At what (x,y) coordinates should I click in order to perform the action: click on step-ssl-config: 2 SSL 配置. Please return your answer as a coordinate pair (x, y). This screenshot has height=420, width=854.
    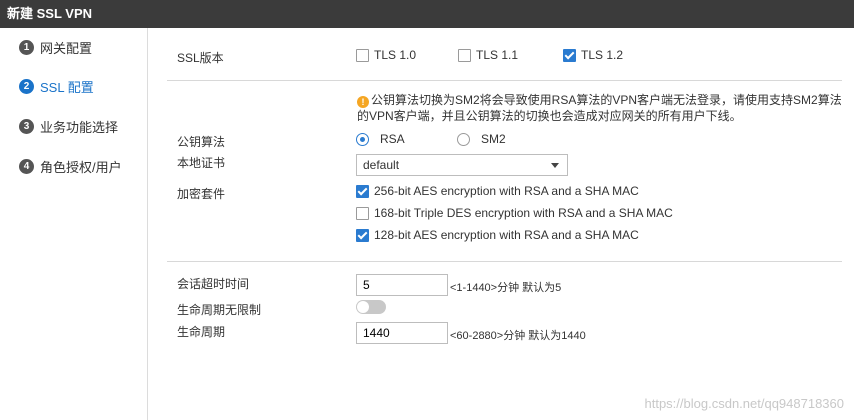
    Looking at the image, I should click on (56, 86).